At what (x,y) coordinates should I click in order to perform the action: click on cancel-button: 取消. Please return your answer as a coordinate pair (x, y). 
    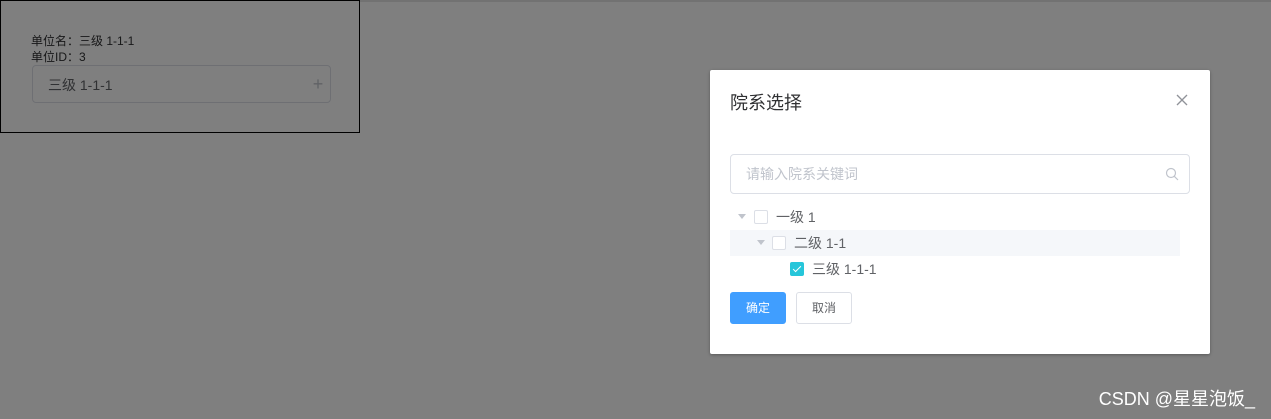
    Looking at the image, I should click on (824, 308).